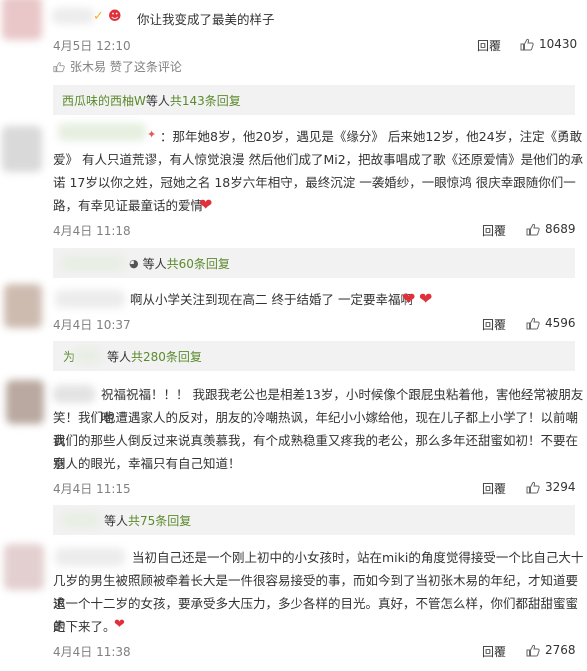 The width and height of the screenshot is (587, 671). Describe the element at coordinates (560, 323) in the screenshot. I see `like-count: 4596` at that location.